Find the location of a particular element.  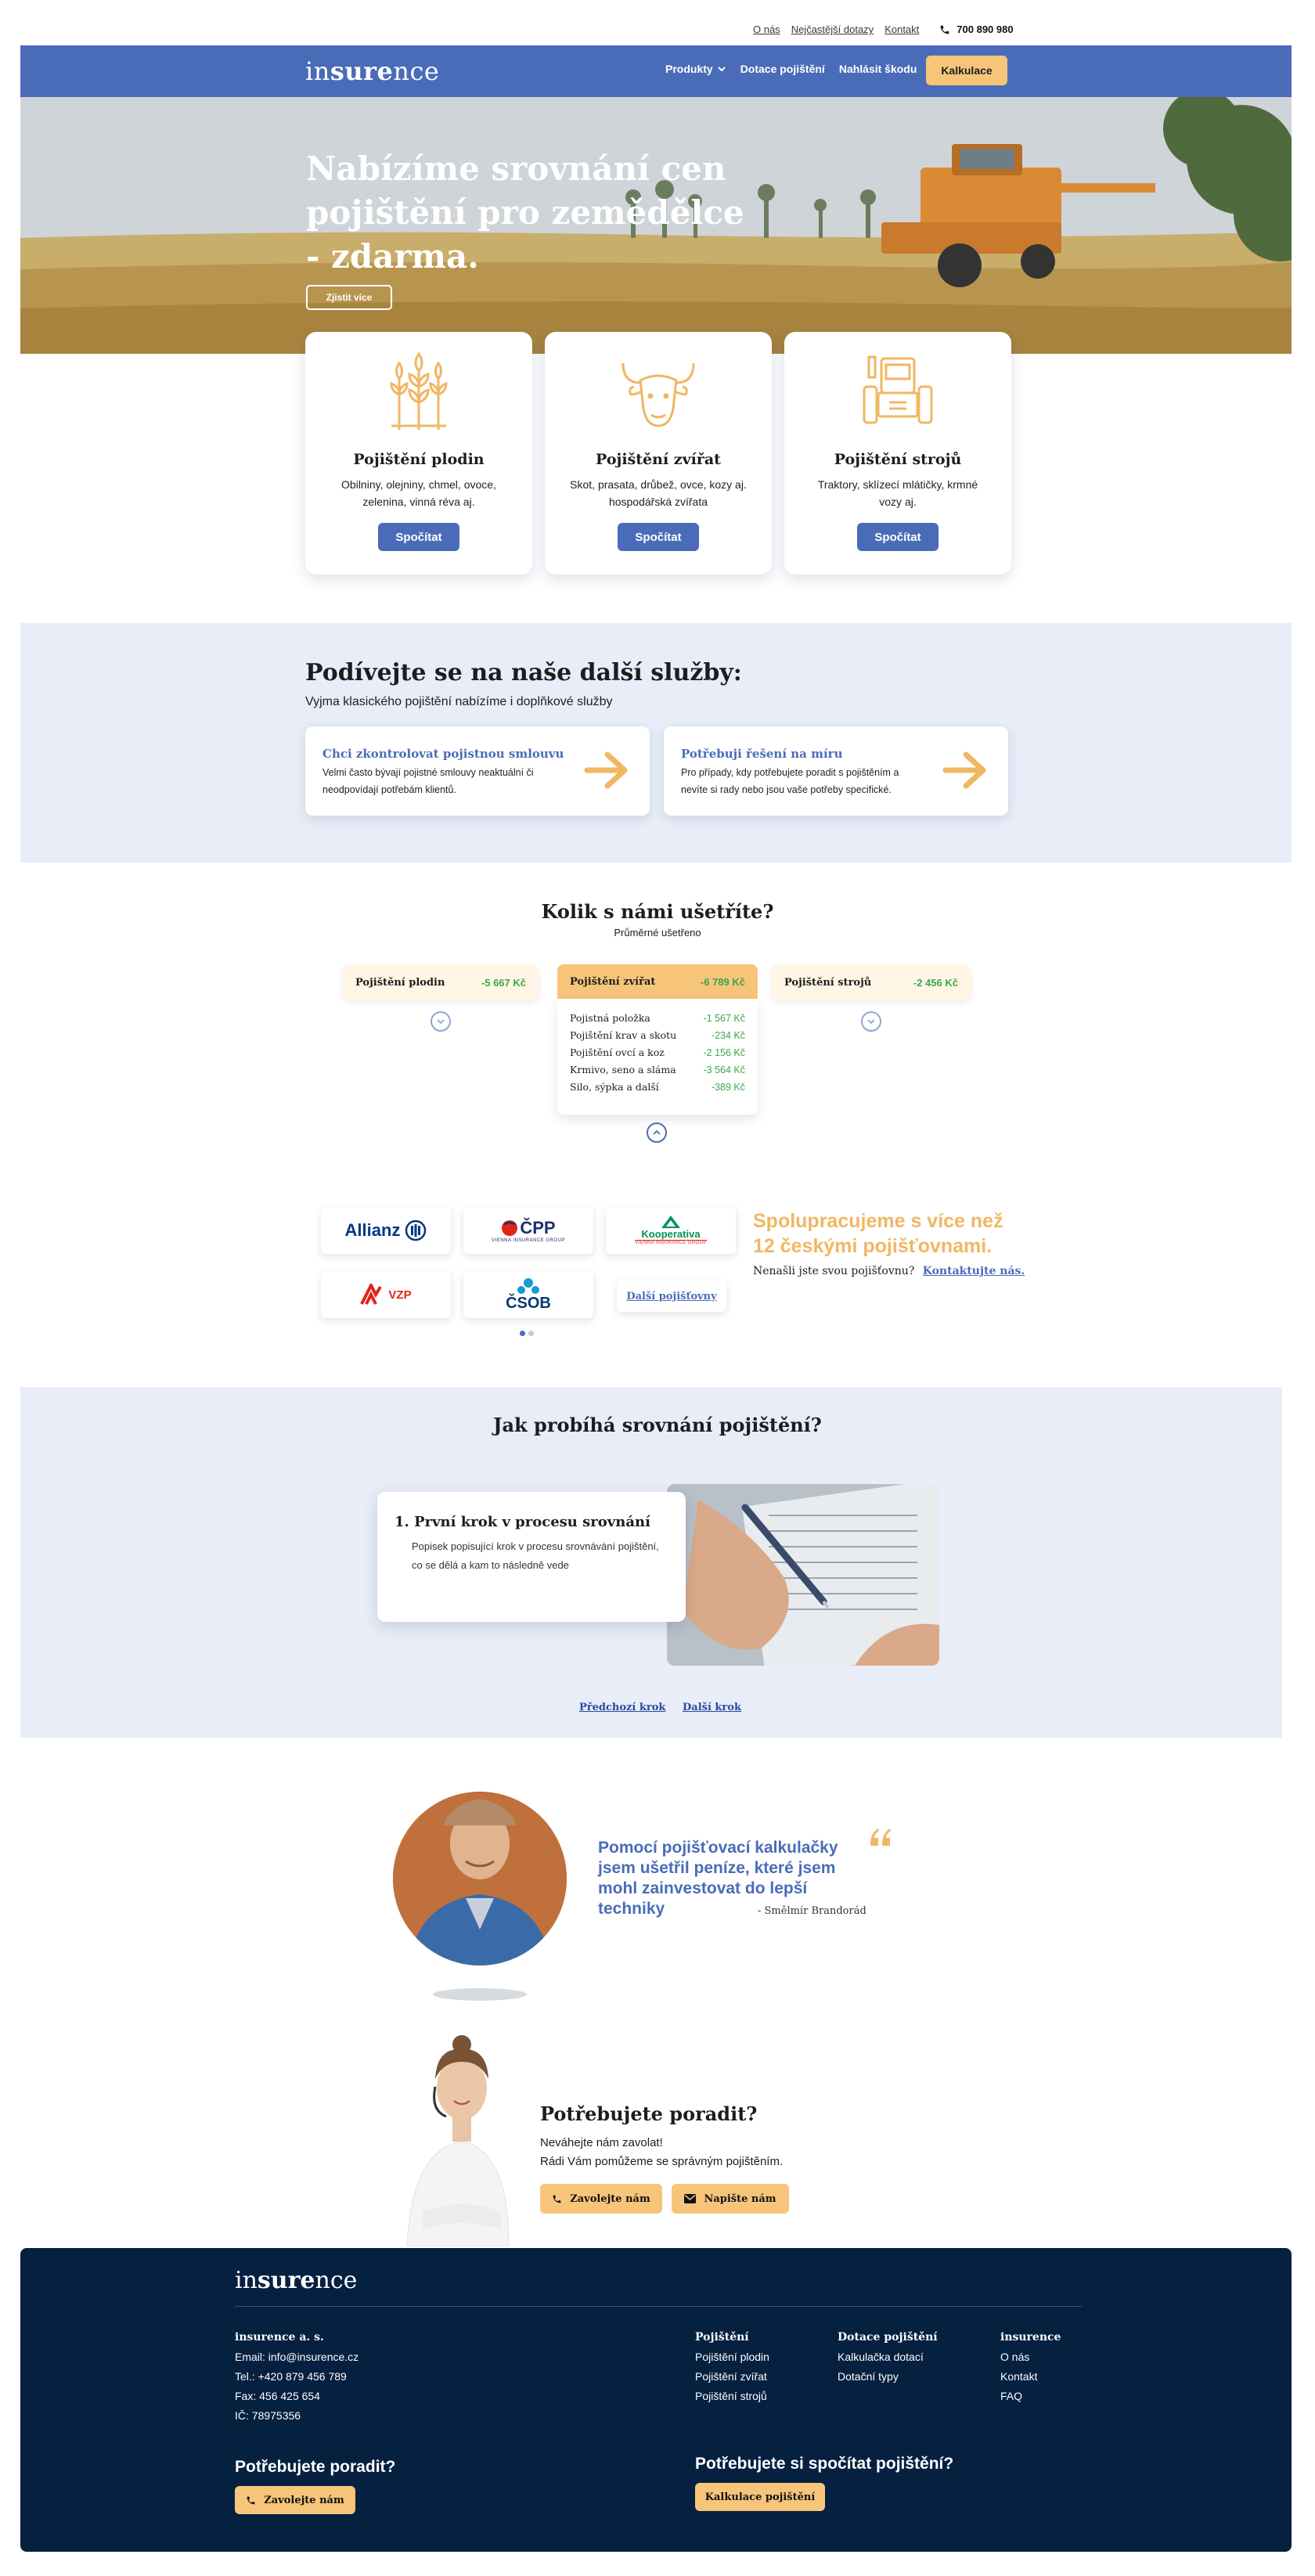

footer-call-button: Zavolejte nám is located at coordinates (295, 2500).